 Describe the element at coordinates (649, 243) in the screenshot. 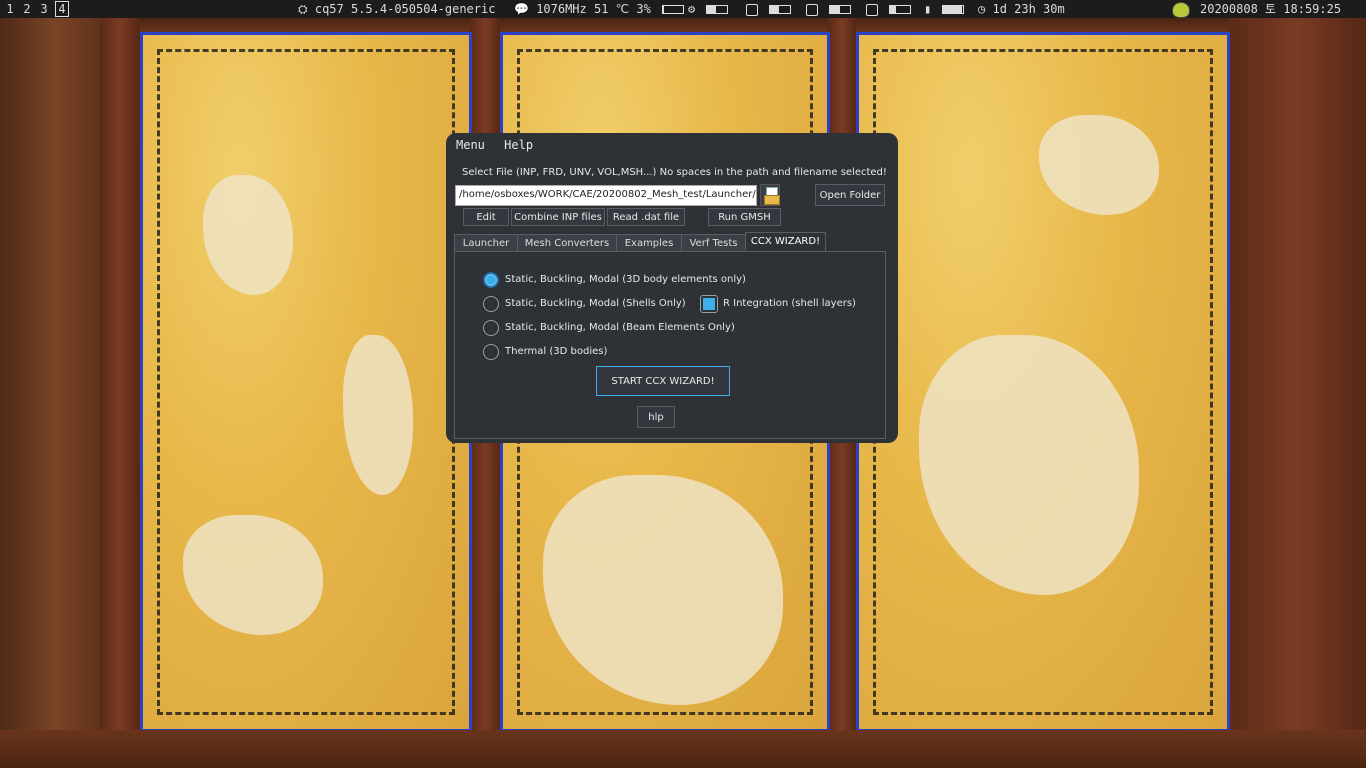

I see `tab-examples: Examples` at that location.